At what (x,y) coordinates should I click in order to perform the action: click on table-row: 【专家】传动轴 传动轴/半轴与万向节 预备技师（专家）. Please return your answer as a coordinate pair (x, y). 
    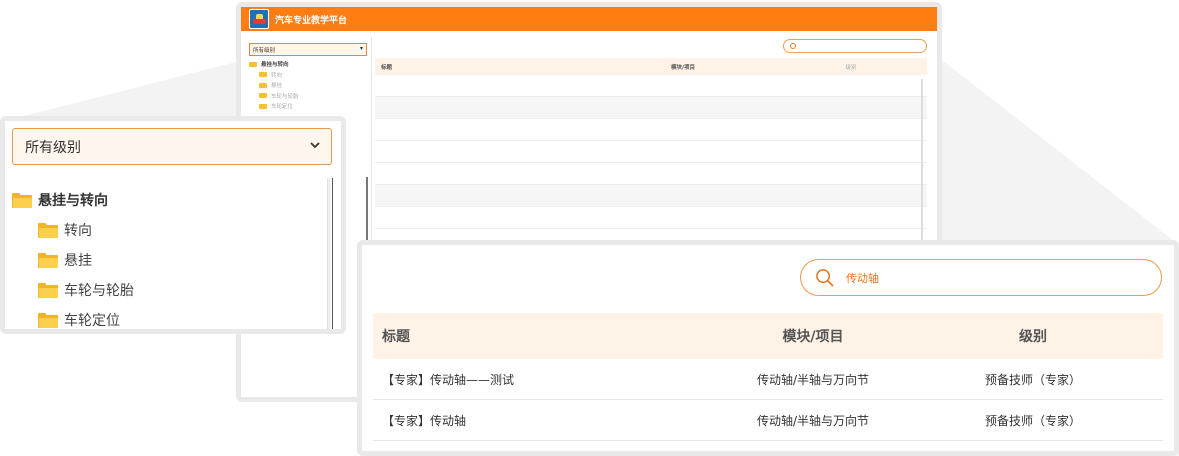
    Looking at the image, I should click on (768, 420).